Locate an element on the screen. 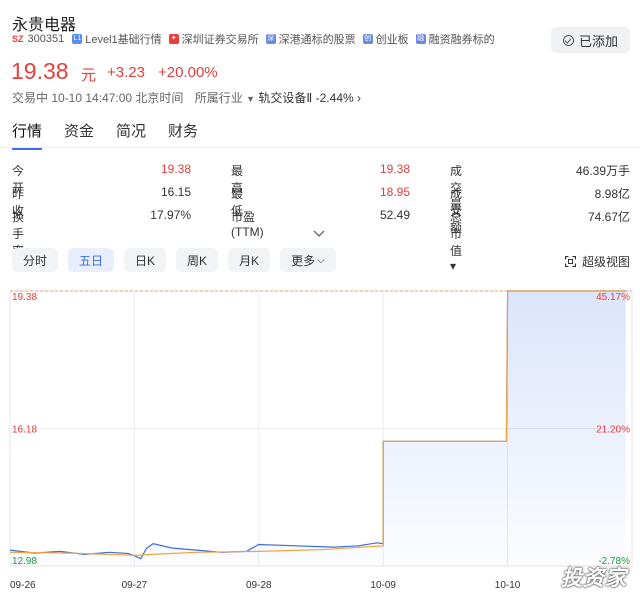 This screenshot has height=602, width=640. y-left-tick-label: 19.38 is located at coordinates (24, 297).